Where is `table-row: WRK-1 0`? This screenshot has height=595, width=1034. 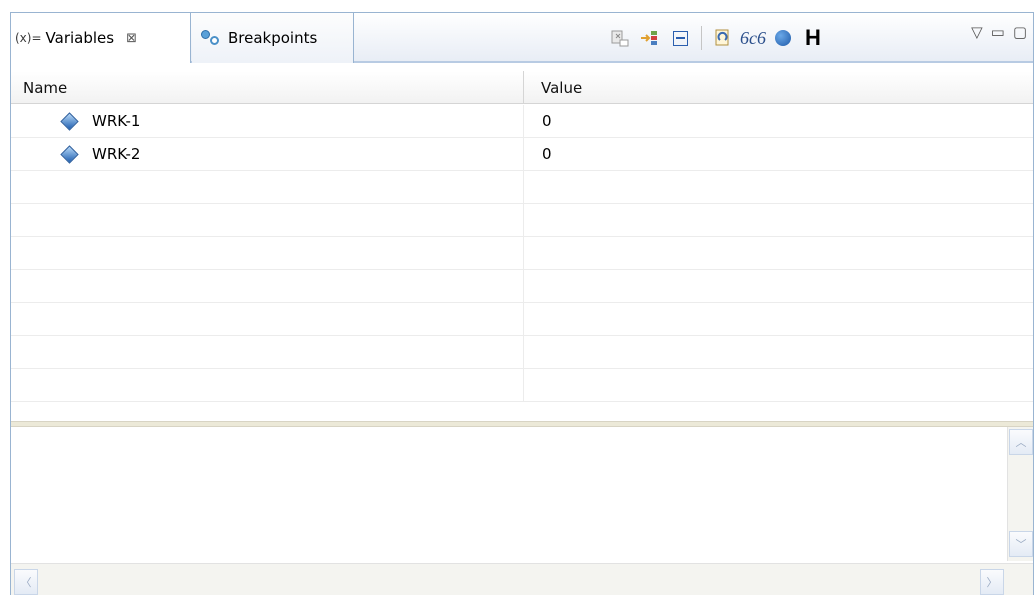
table-row: WRK-1 0 is located at coordinates (522, 121).